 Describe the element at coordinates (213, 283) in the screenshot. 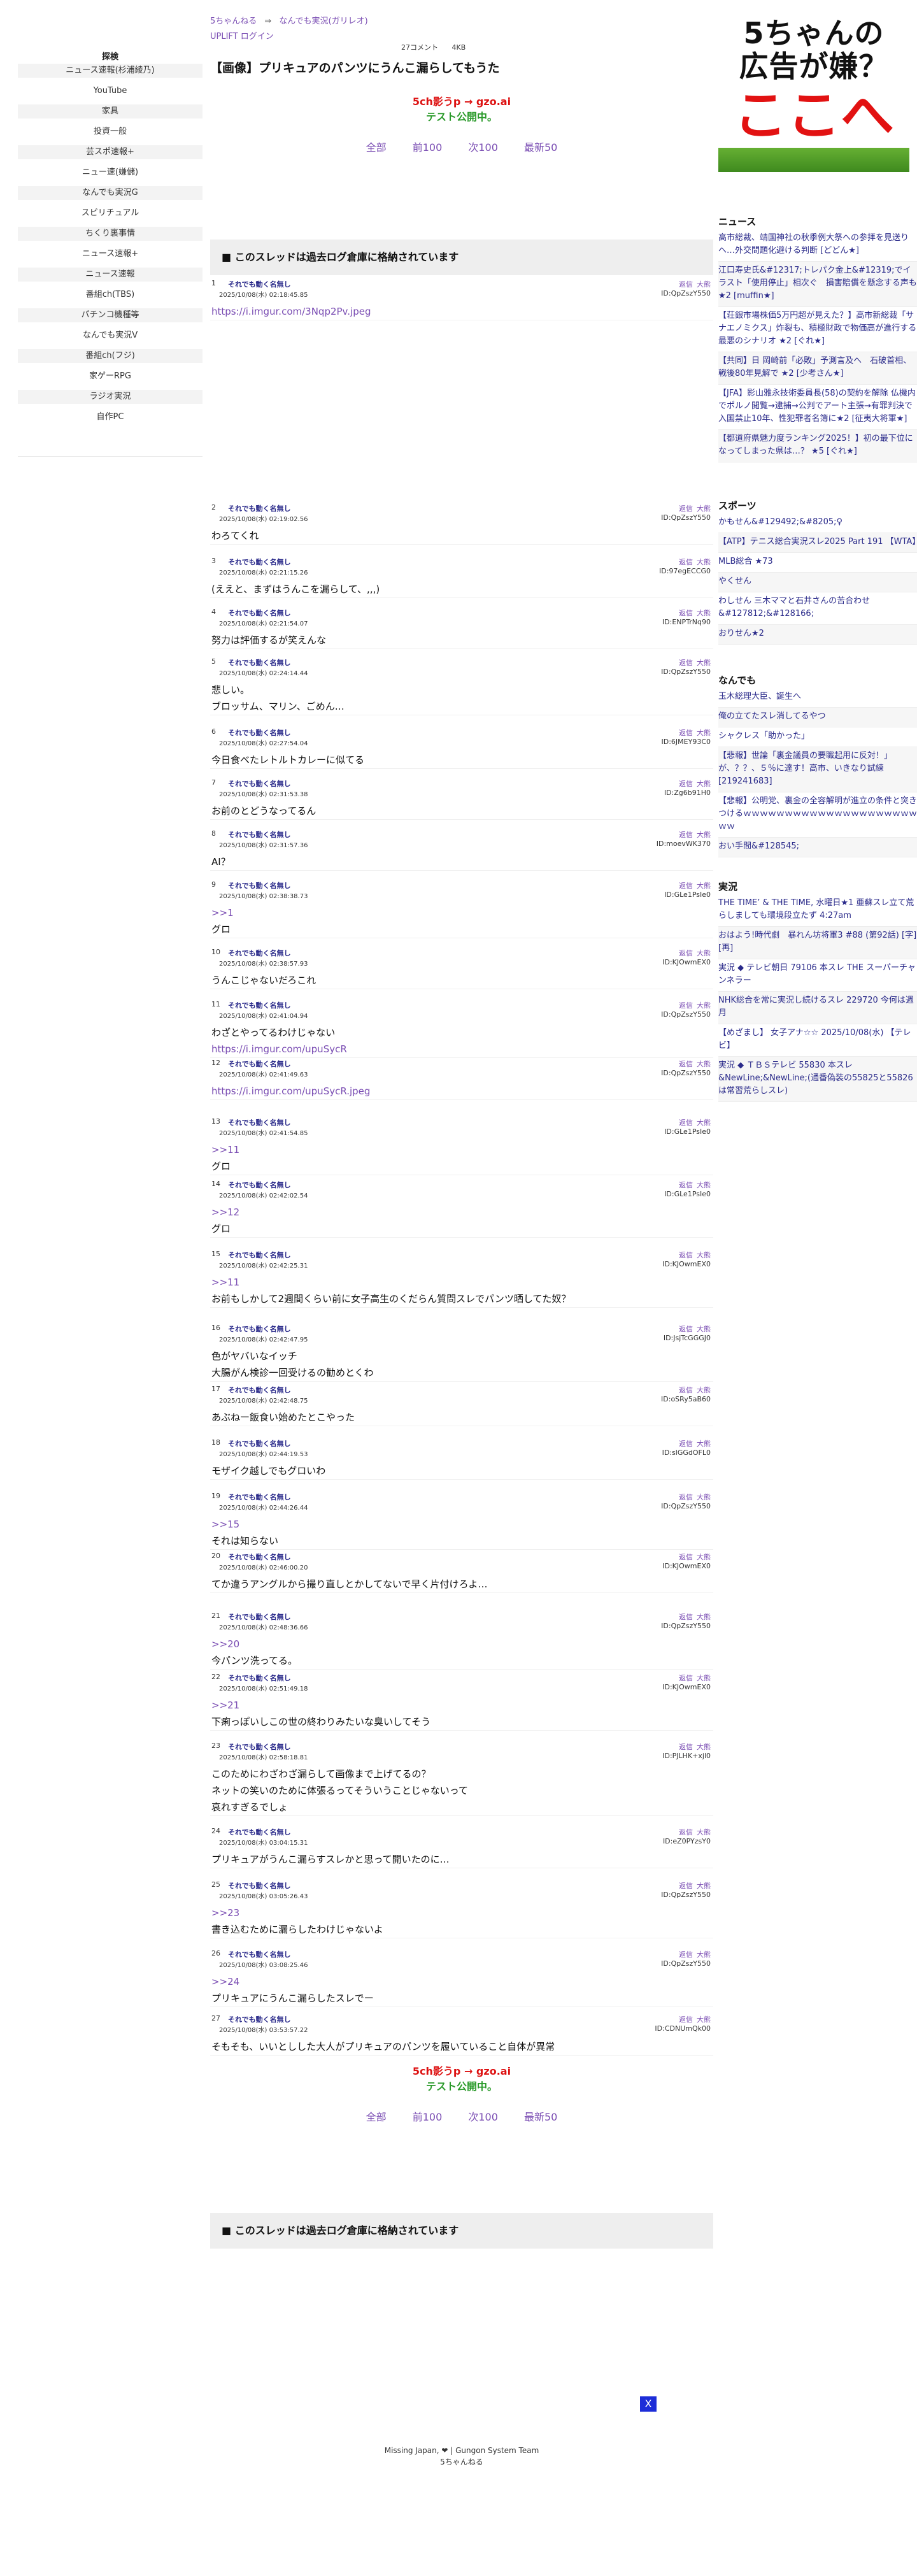

I see `post-number: 1` at that location.